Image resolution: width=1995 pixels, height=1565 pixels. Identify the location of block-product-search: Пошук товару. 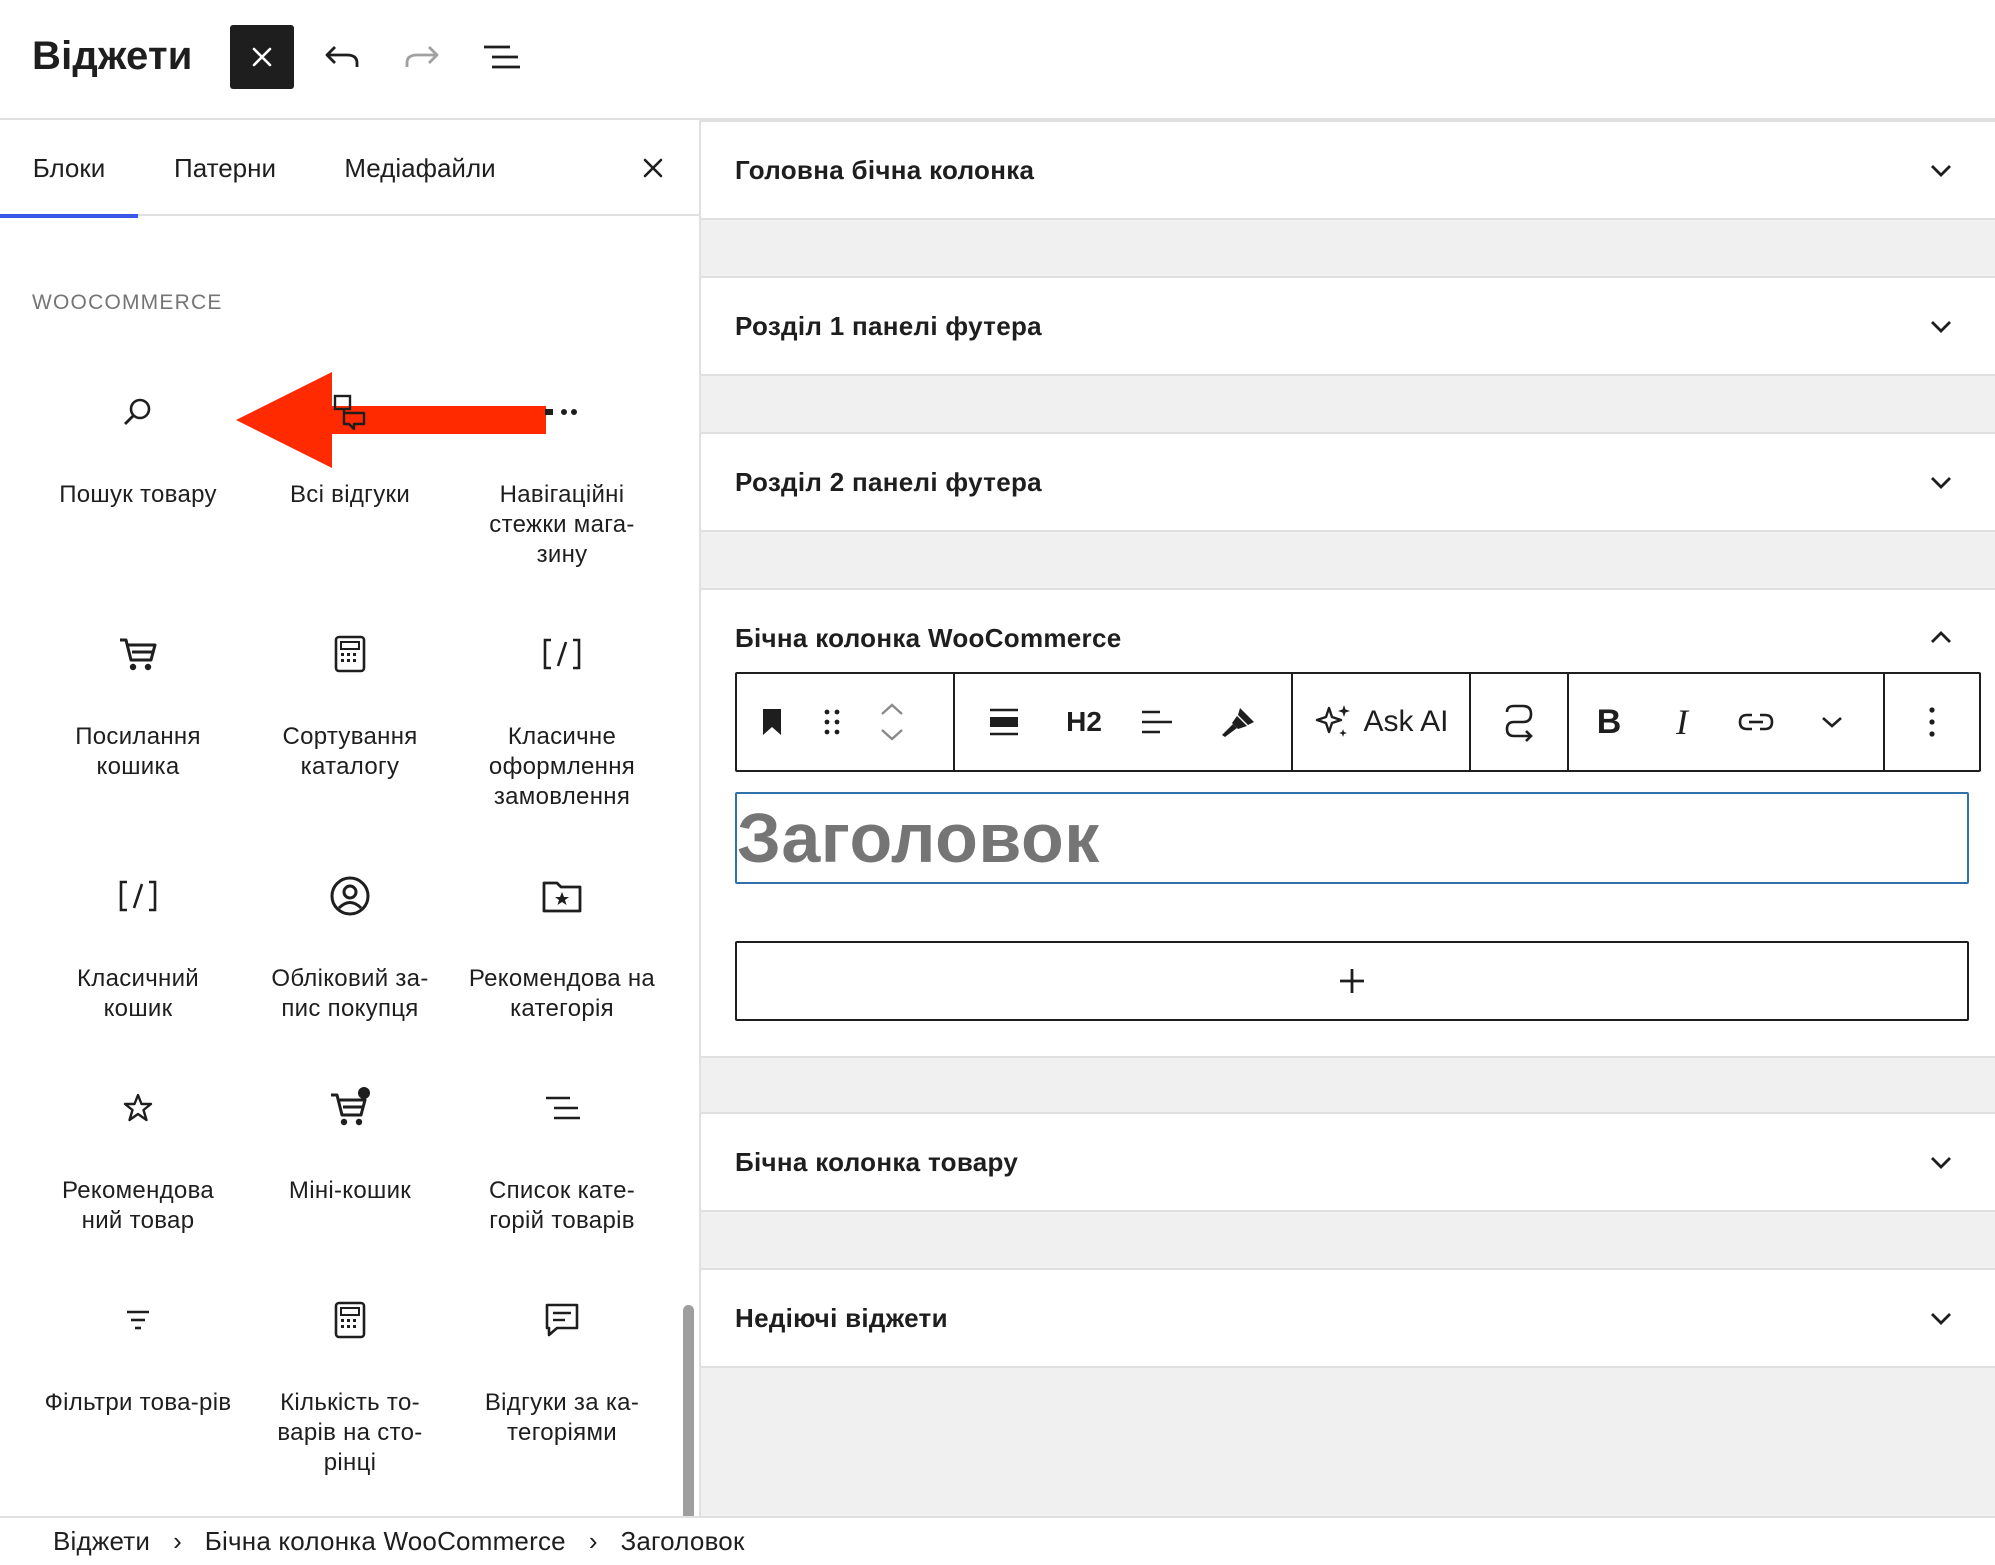
(138, 449).